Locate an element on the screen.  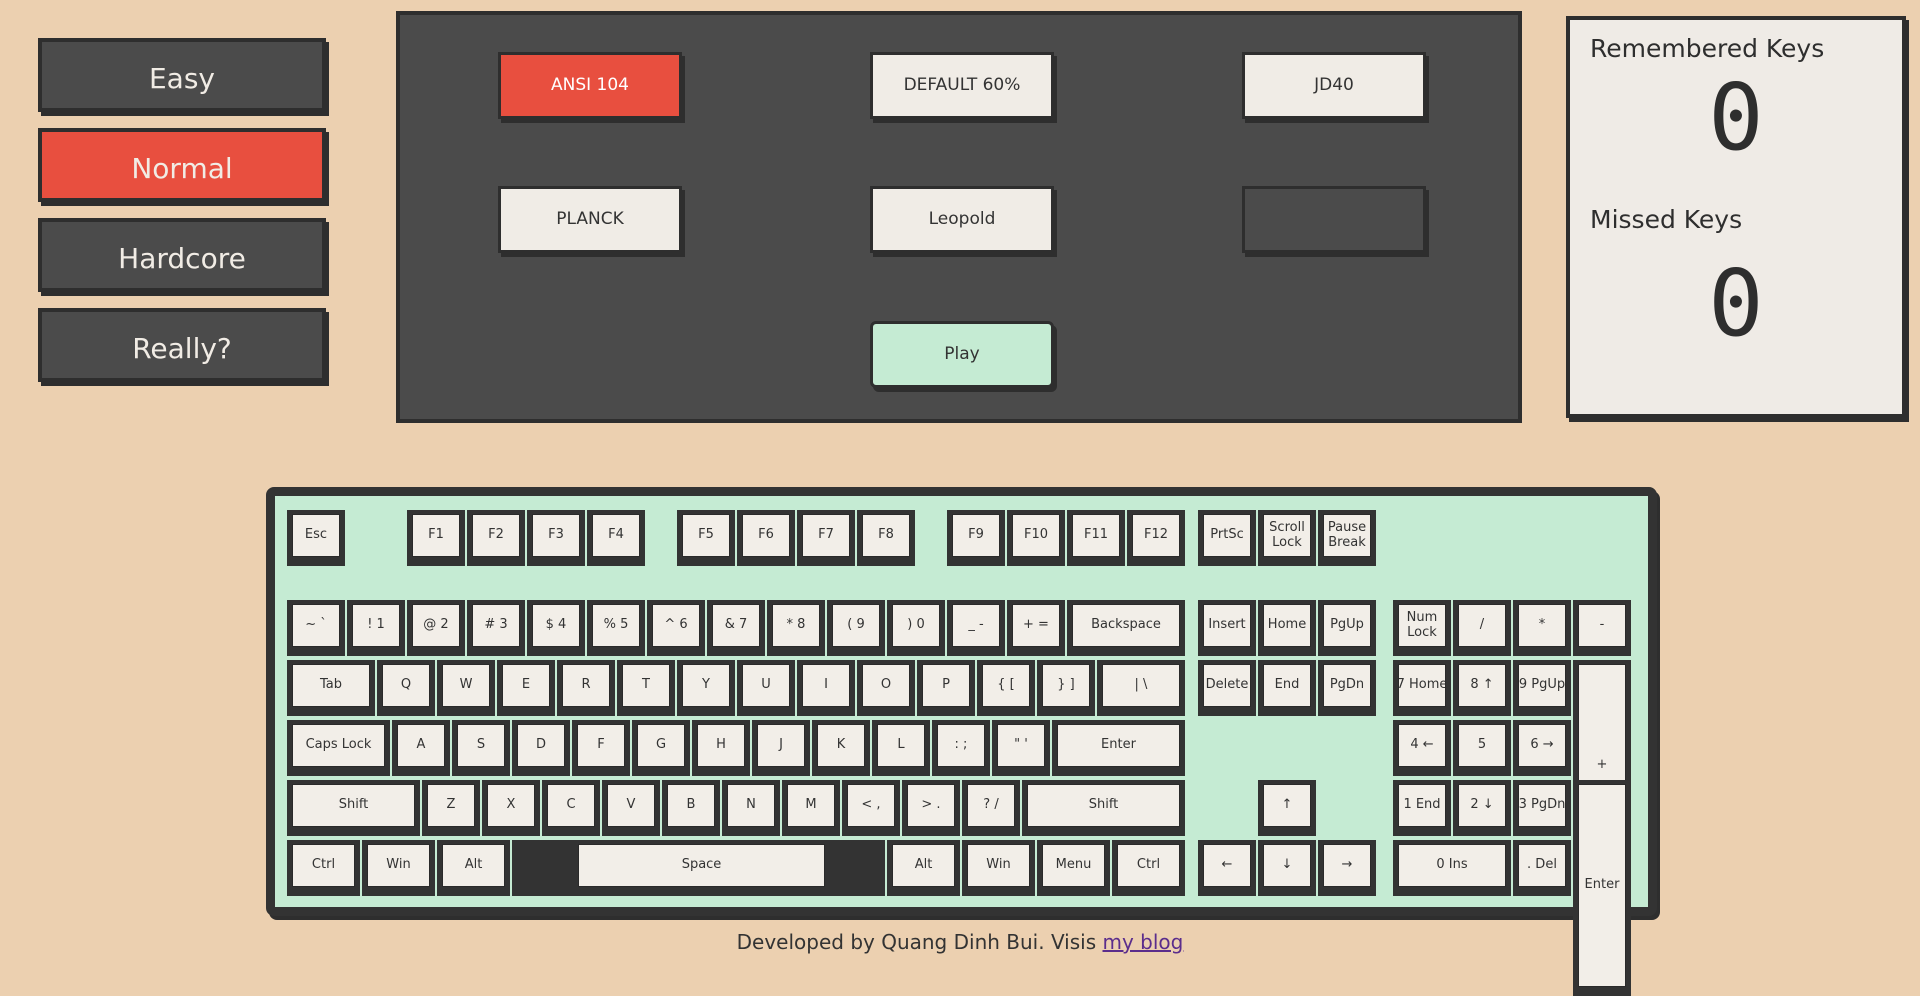
key: # 3 is located at coordinates (496, 628).